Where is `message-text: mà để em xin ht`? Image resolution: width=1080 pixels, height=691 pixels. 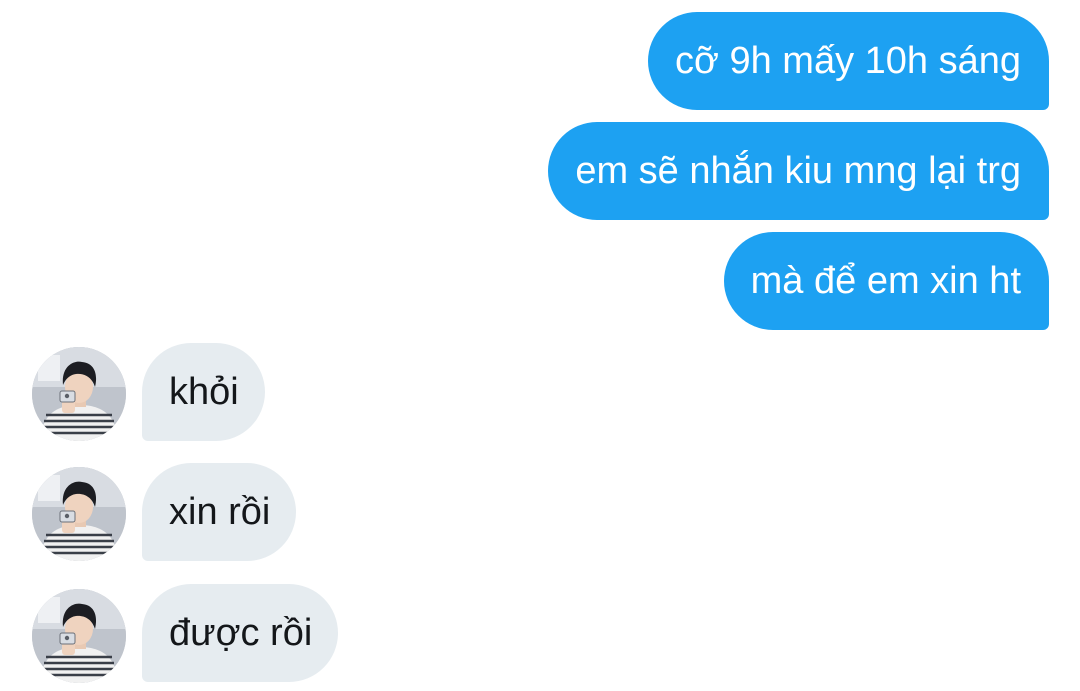 message-text: mà để em xin ht is located at coordinates (885, 281).